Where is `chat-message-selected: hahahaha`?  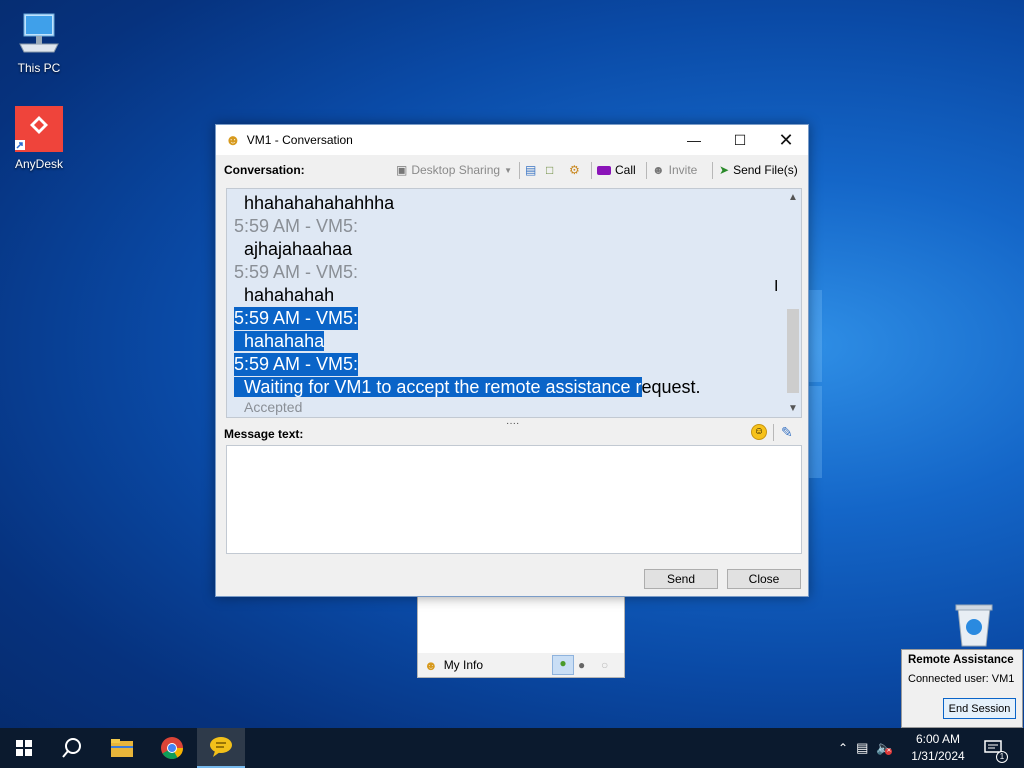 chat-message-selected: hahahaha is located at coordinates (279, 341).